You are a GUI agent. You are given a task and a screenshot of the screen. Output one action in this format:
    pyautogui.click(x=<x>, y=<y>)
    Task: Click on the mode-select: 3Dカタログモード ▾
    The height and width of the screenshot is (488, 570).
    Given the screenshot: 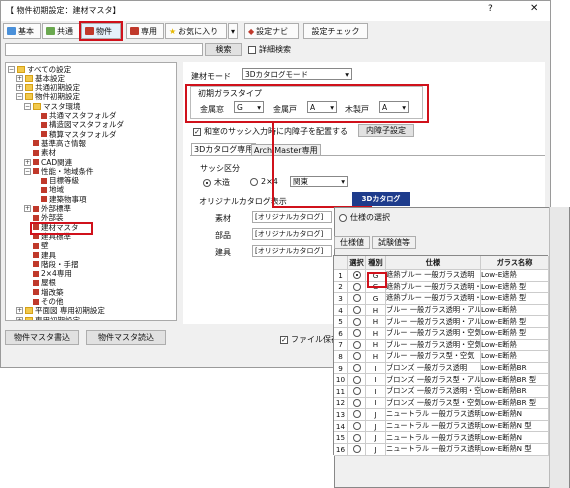 What is the action you would take?
    pyautogui.click(x=297, y=74)
    